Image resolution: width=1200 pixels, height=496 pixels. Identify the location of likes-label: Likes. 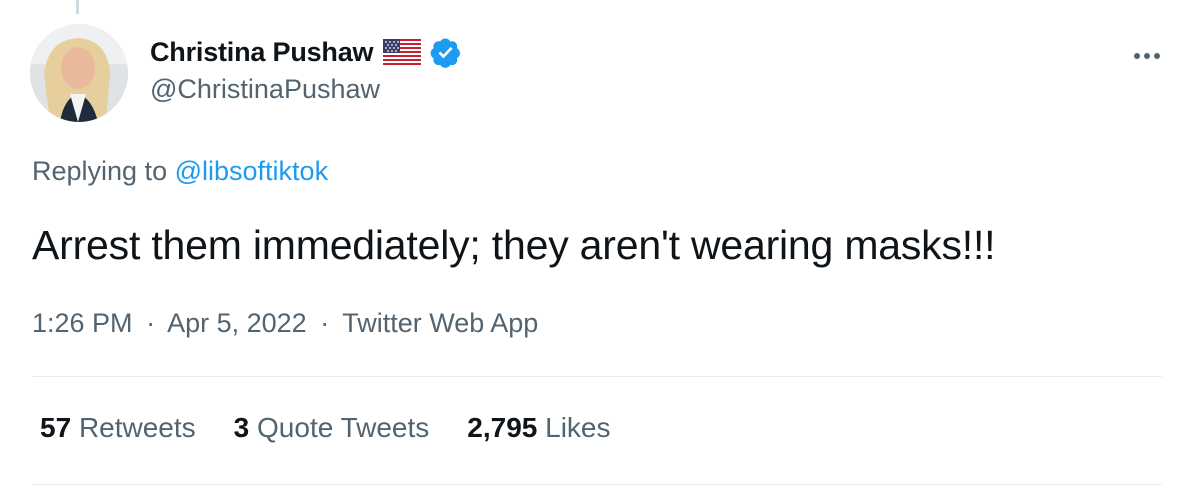
(578, 427).